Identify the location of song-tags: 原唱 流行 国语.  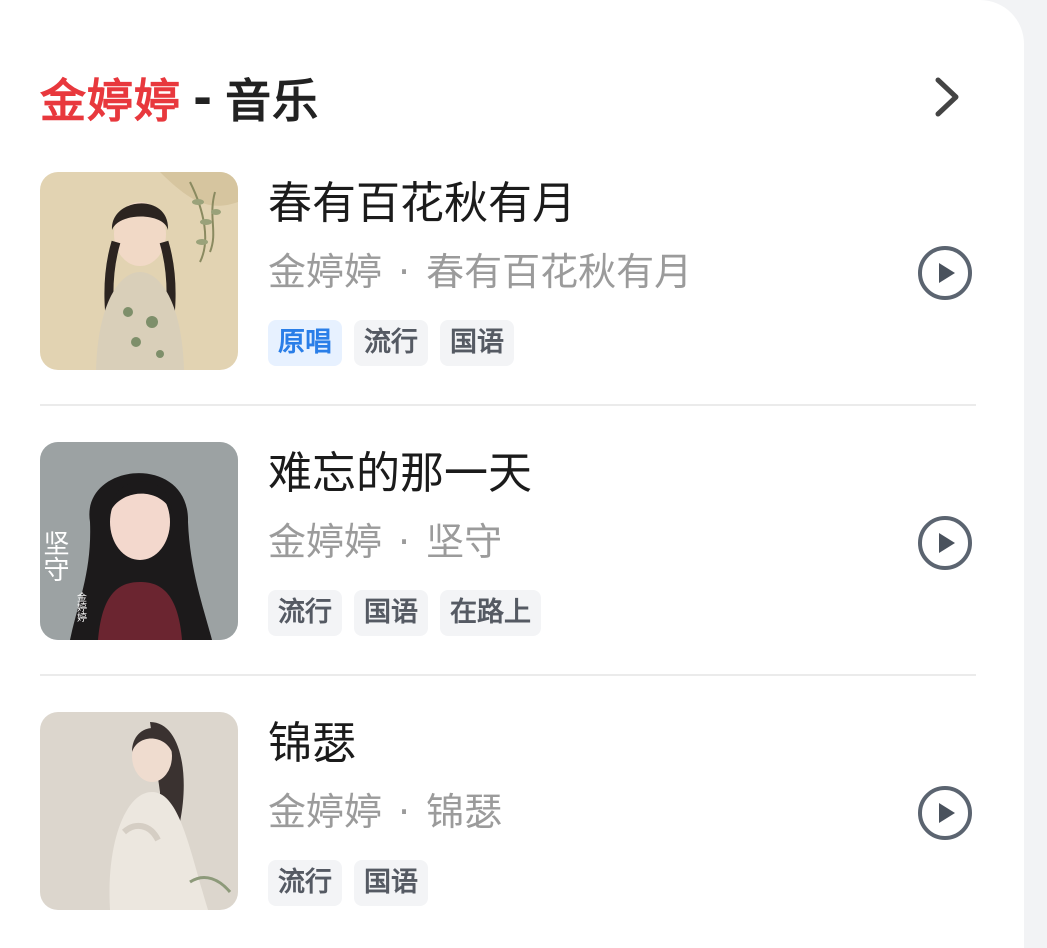
(391, 343).